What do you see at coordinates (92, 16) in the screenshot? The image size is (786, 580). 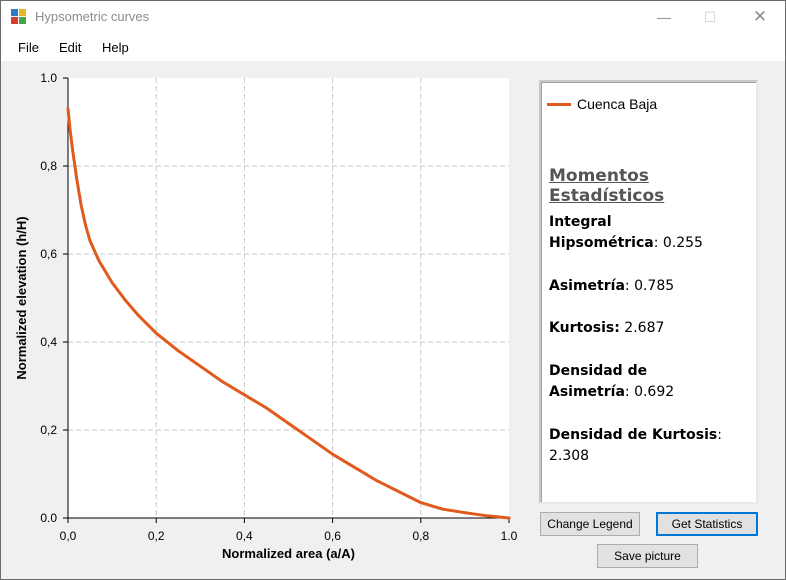 I see `window-title: Hypsometric curves` at bounding box center [92, 16].